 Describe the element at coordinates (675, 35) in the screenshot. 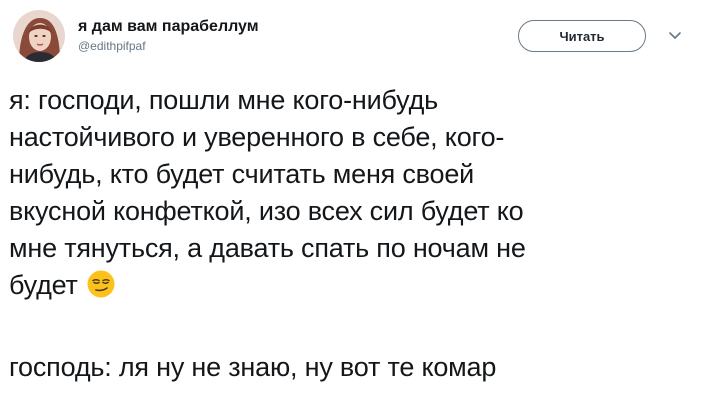

I see `chevron-down-icon` at that location.